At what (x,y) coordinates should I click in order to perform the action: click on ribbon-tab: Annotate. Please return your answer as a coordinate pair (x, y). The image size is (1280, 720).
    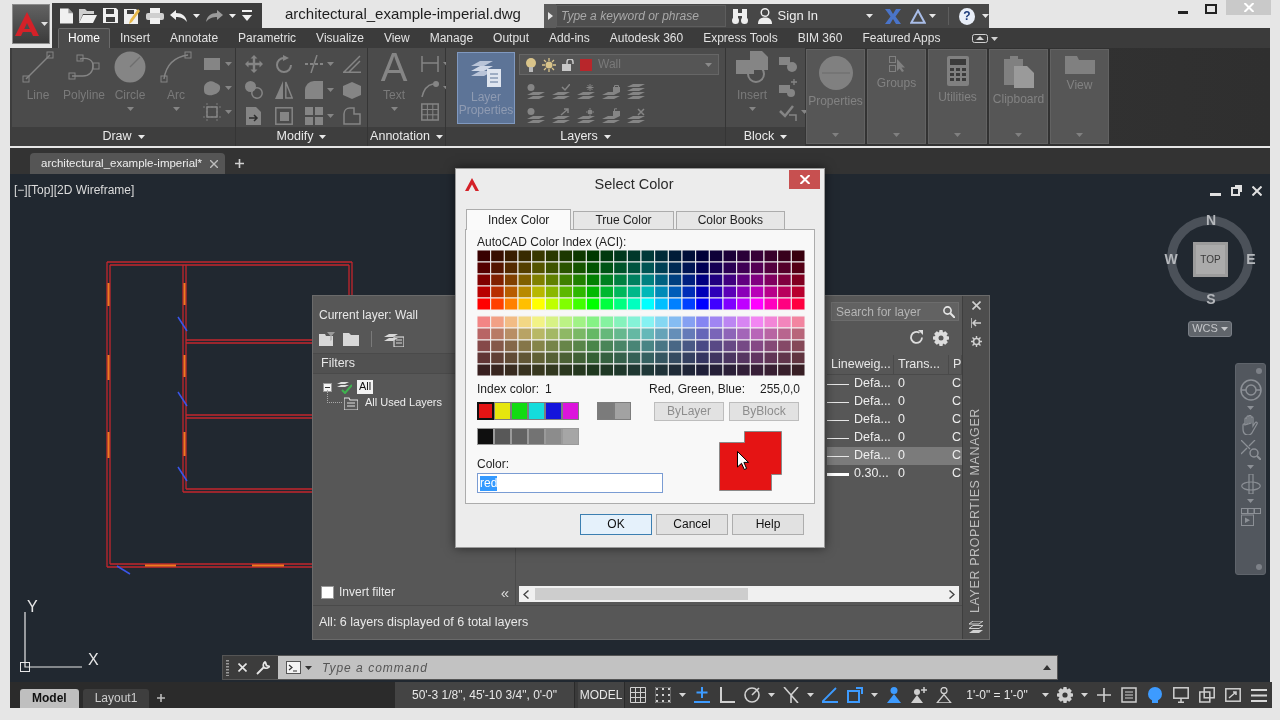
    Looking at the image, I should click on (194, 38).